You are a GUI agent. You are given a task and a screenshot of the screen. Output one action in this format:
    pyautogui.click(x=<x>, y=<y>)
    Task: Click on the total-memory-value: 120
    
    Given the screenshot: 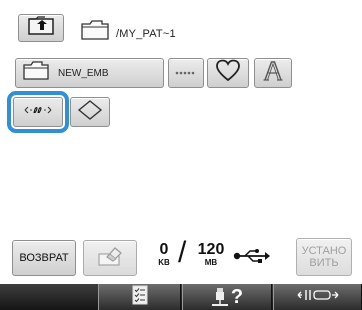 What is the action you would take?
    pyautogui.click(x=211, y=249)
    